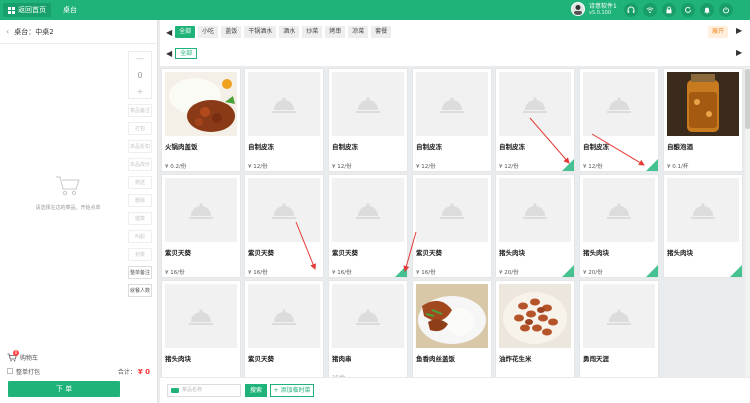 The width and height of the screenshot is (750, 403). Describe the element at coordinates (292, 390) in the screenshot. I see `add-temp-dish-button: + 添加临时菜` at that location.